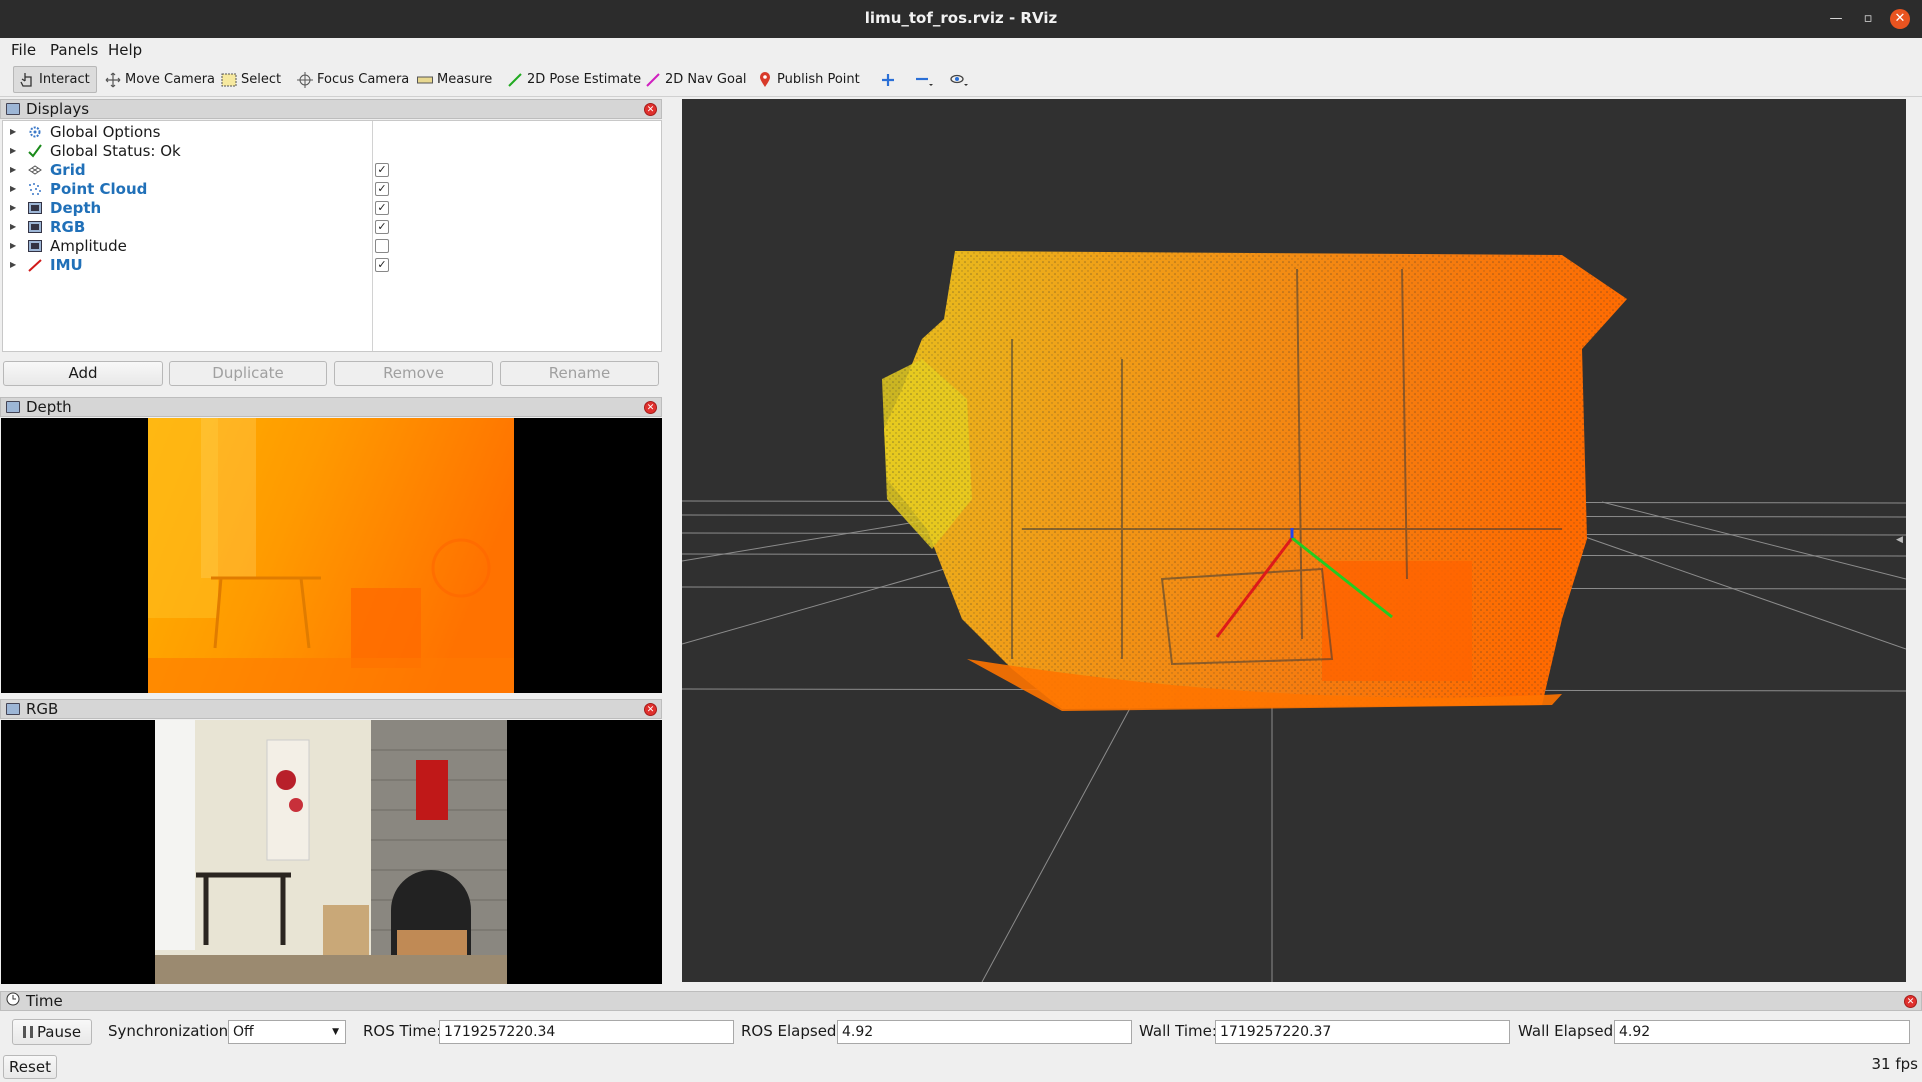 The image size is (1922, 1082). Describe the element at coordinates (332, 245) in the screenshot. I see `display-row-amplitude: ▶ Amplitude` at that location.